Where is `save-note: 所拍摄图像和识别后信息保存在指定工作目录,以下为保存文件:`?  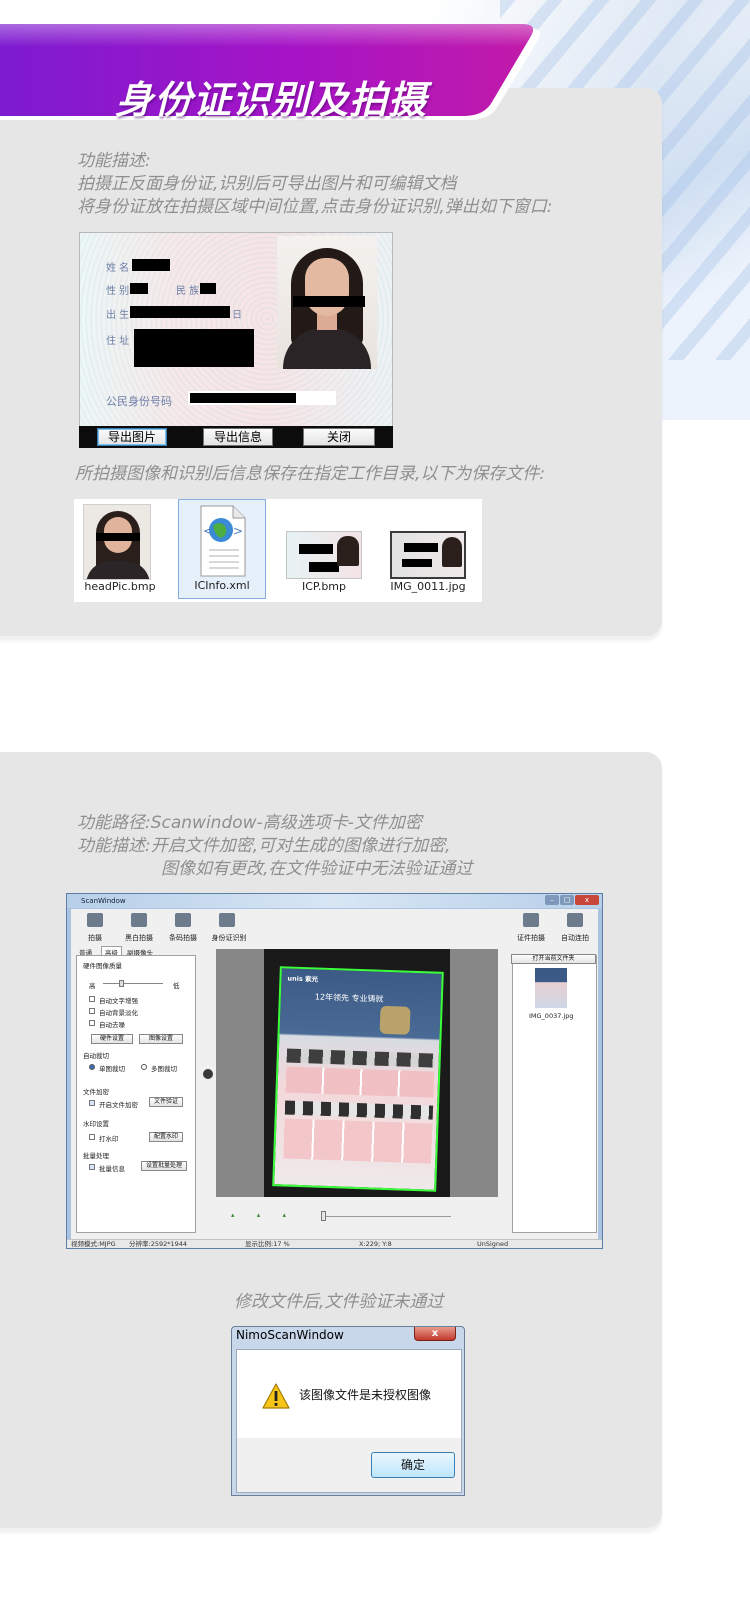 save-note: 所拍摄图像和识别后信息保存在指定工作目录,以下为保存文件: is located at coordinates (310, 474).